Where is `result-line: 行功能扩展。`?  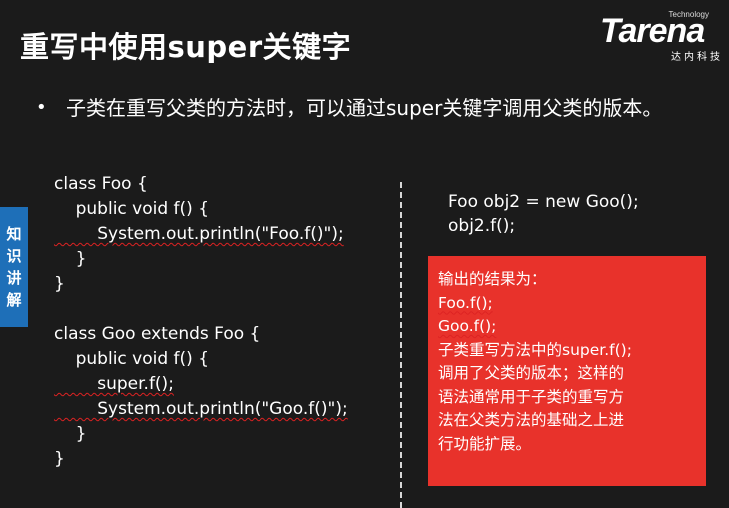 result-line: 行功能扩展。 is located at coordinates (485, 443).